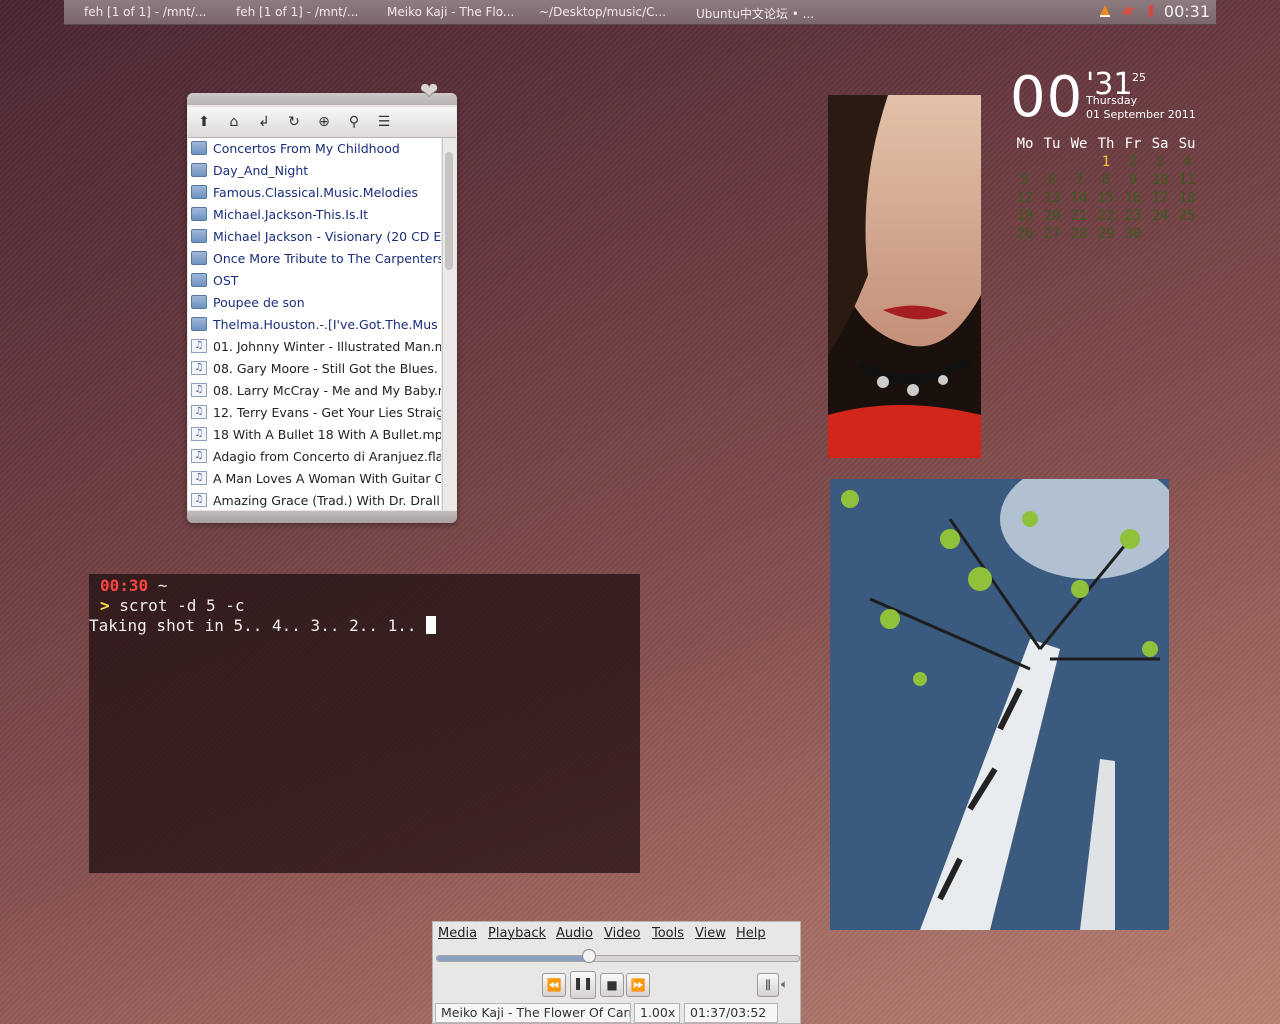 This screenshot has height=1024, width=1280. I want to click on update-tray-icon, so click(1127, 11).